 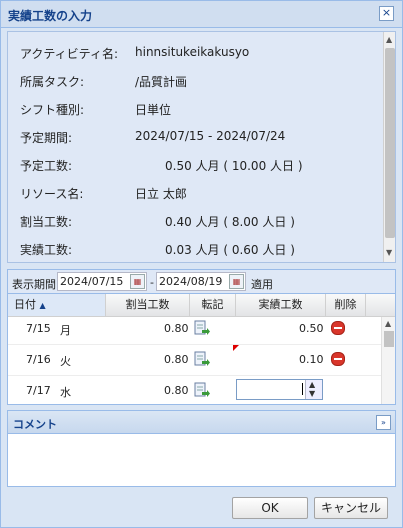 I want to click on info-value: 0.40 人月 ( 8.00 人日 ), so click(x=230, y=222).